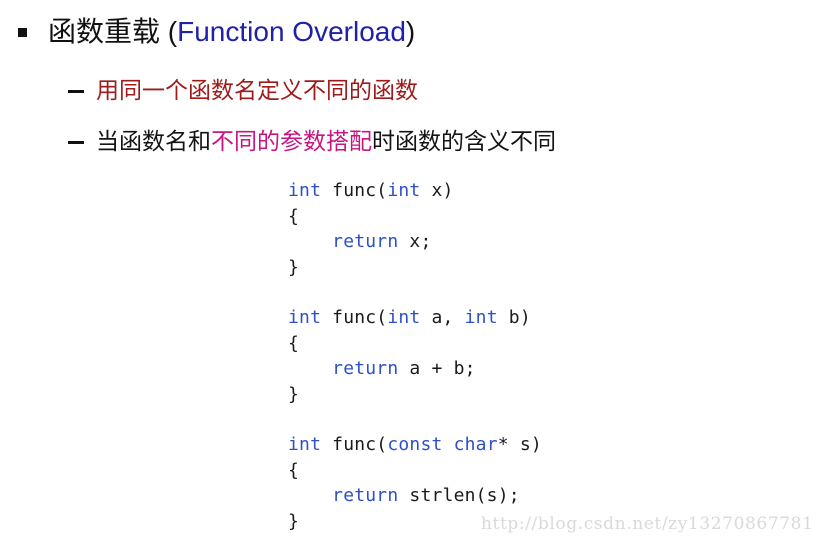 The width and height of the screenshot is (840, 543). Describe the element at coordinates (442, 317) in the screenshot. I see `code-text: a,` at that location.